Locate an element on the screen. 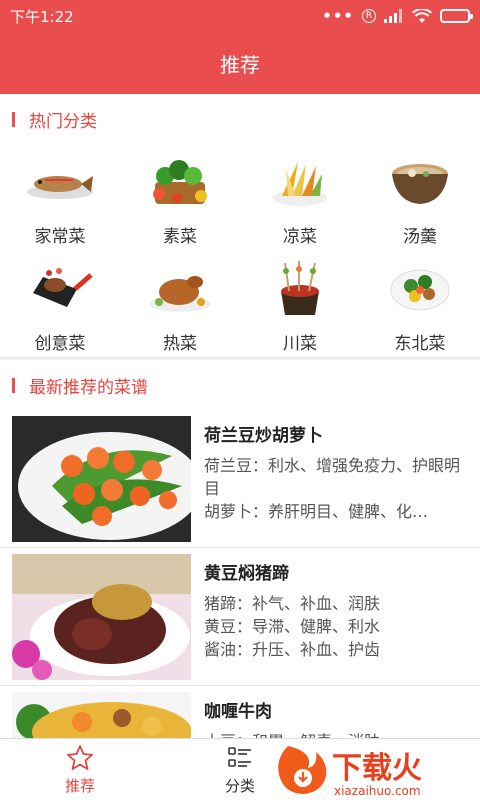 Image resolution: width=480 pixels, height=800 pixels. app-bar: 推荐 is located at coordinates (240, 63).